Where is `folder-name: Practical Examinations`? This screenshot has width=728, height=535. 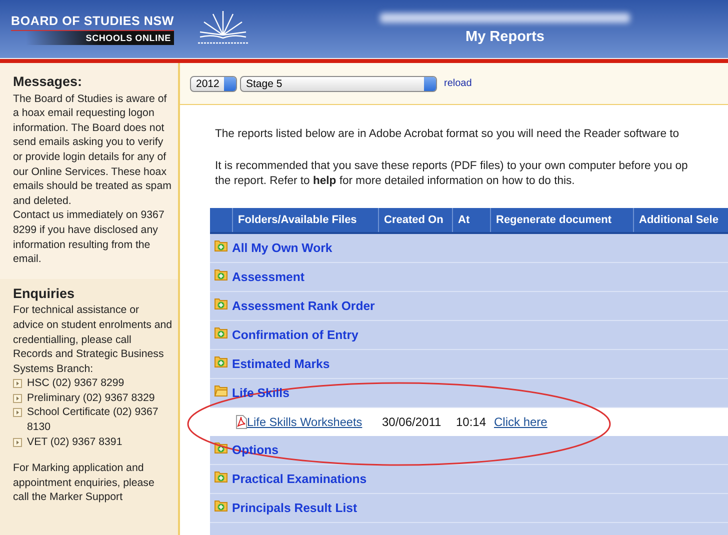
folder-name: Practical Examinations is located at coordinates (299, 479).